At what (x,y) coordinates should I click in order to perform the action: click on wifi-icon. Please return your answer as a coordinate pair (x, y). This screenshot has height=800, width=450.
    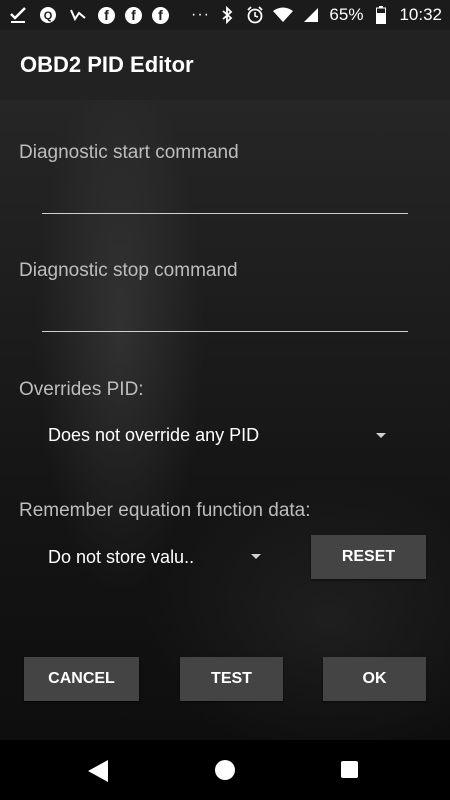
    Looking at the image, I should click on (283, 15).